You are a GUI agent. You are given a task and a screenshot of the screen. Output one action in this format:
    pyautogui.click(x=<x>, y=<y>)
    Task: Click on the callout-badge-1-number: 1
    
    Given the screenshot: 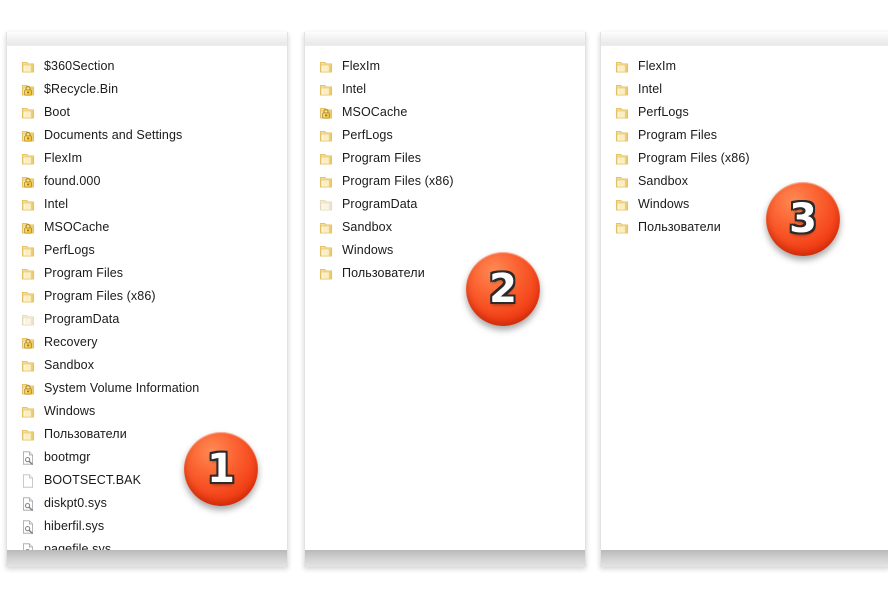 What is the action you would take?
    pyautogui.click(x=221, y=469)
    